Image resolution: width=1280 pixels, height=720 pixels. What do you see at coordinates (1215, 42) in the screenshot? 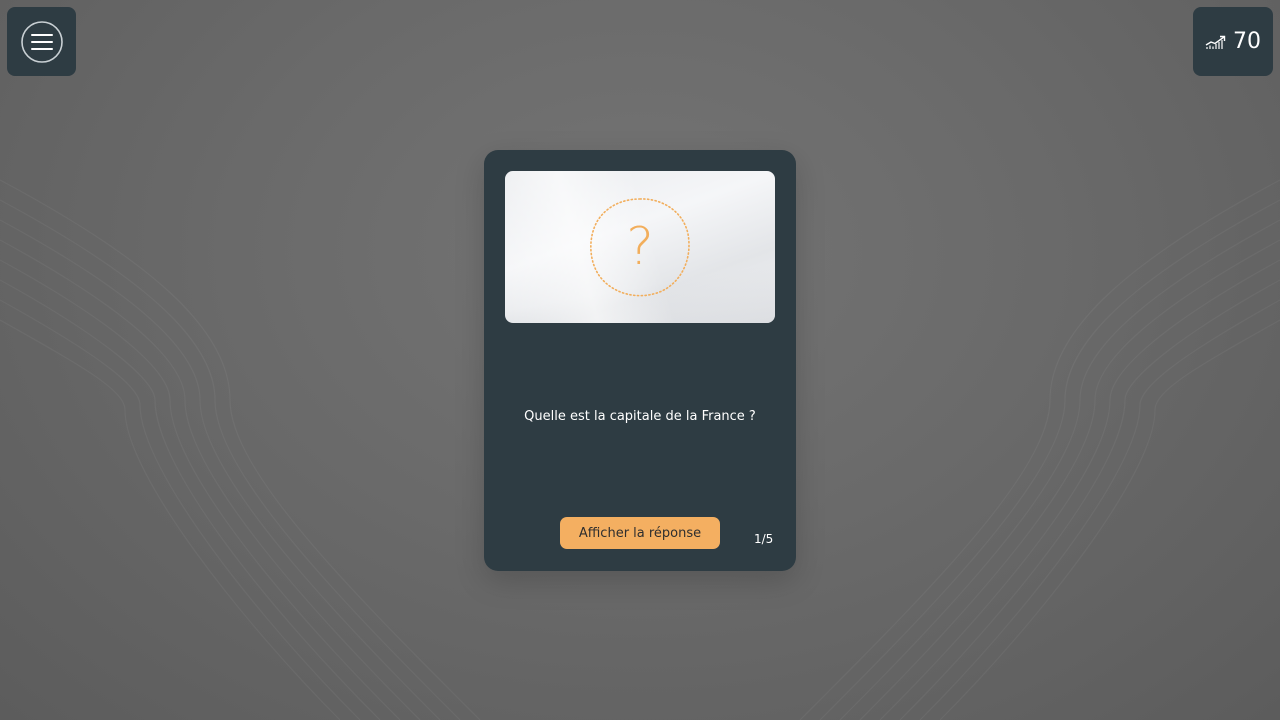
I see `trending-up-chart-icon` at bounding box center [1215, 42].